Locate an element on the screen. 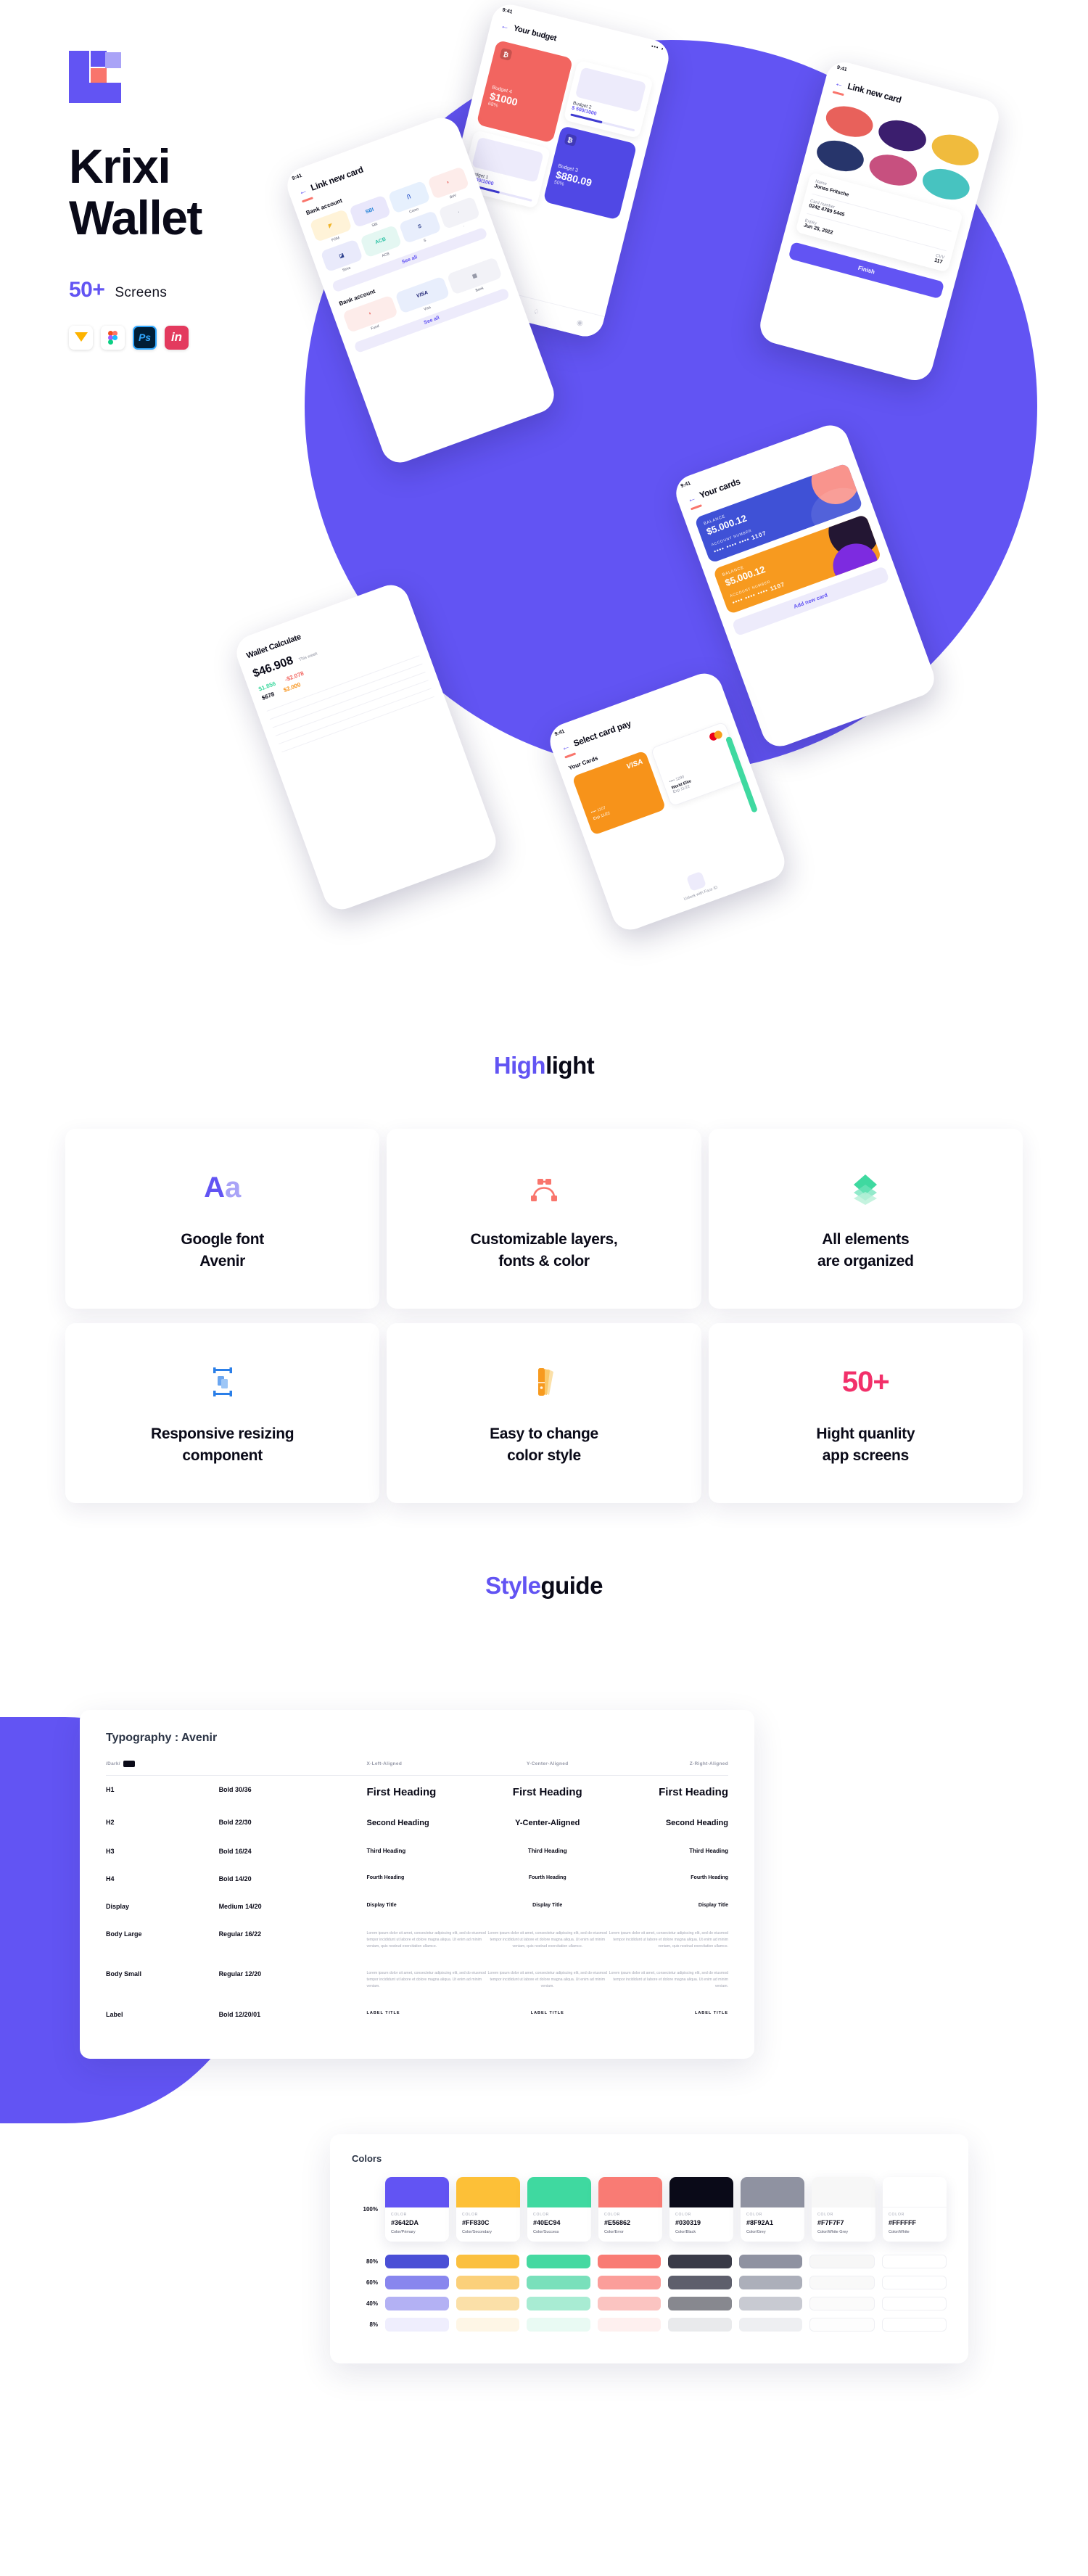 The width and height of the screenshot is (1088, 2576). type-spec: Regular 12/20 is located at coordinates (240, 1974).